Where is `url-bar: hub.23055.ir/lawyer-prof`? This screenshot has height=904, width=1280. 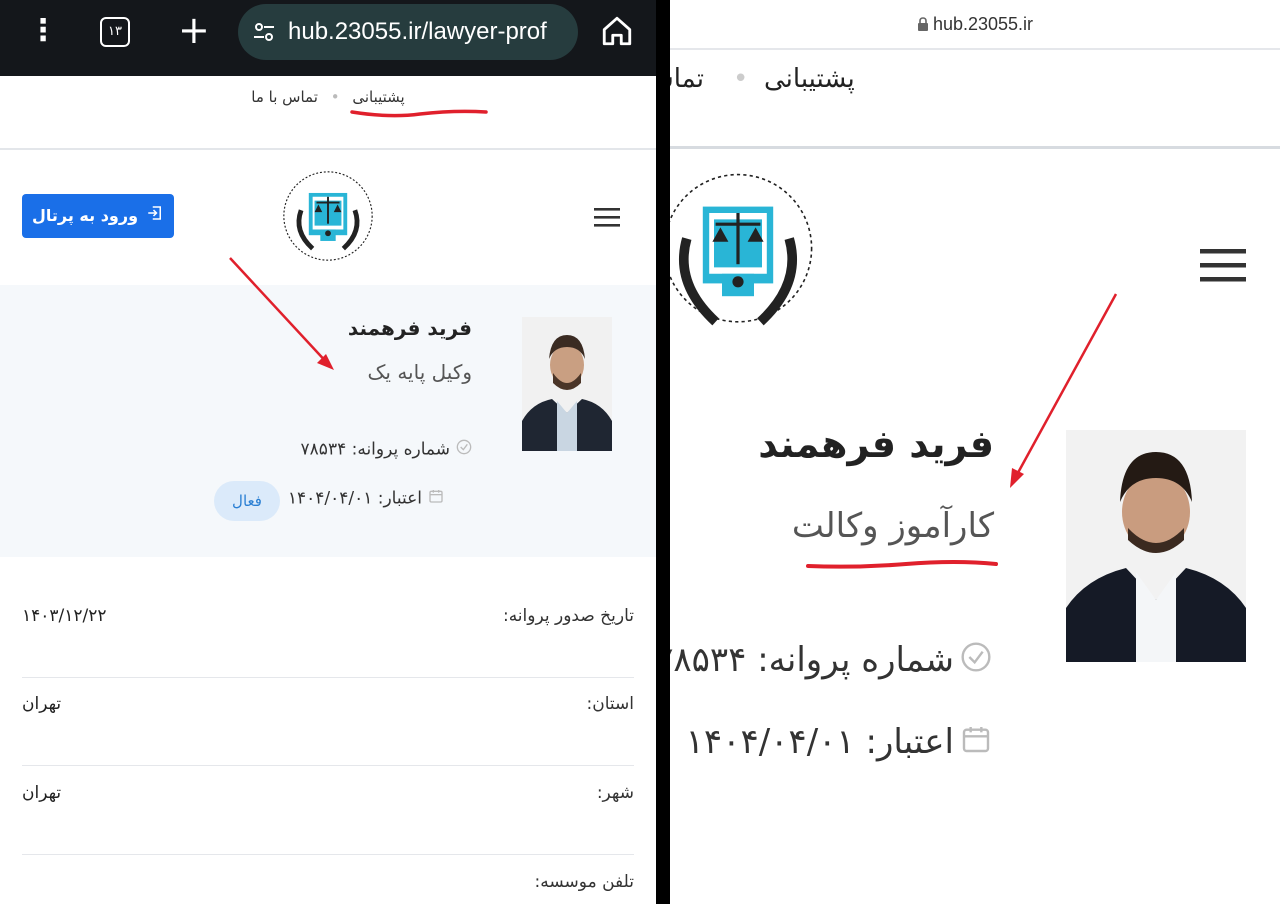 url-bar: hub.23055.ir/lawyer-prof is located at coordinates (408, 32).